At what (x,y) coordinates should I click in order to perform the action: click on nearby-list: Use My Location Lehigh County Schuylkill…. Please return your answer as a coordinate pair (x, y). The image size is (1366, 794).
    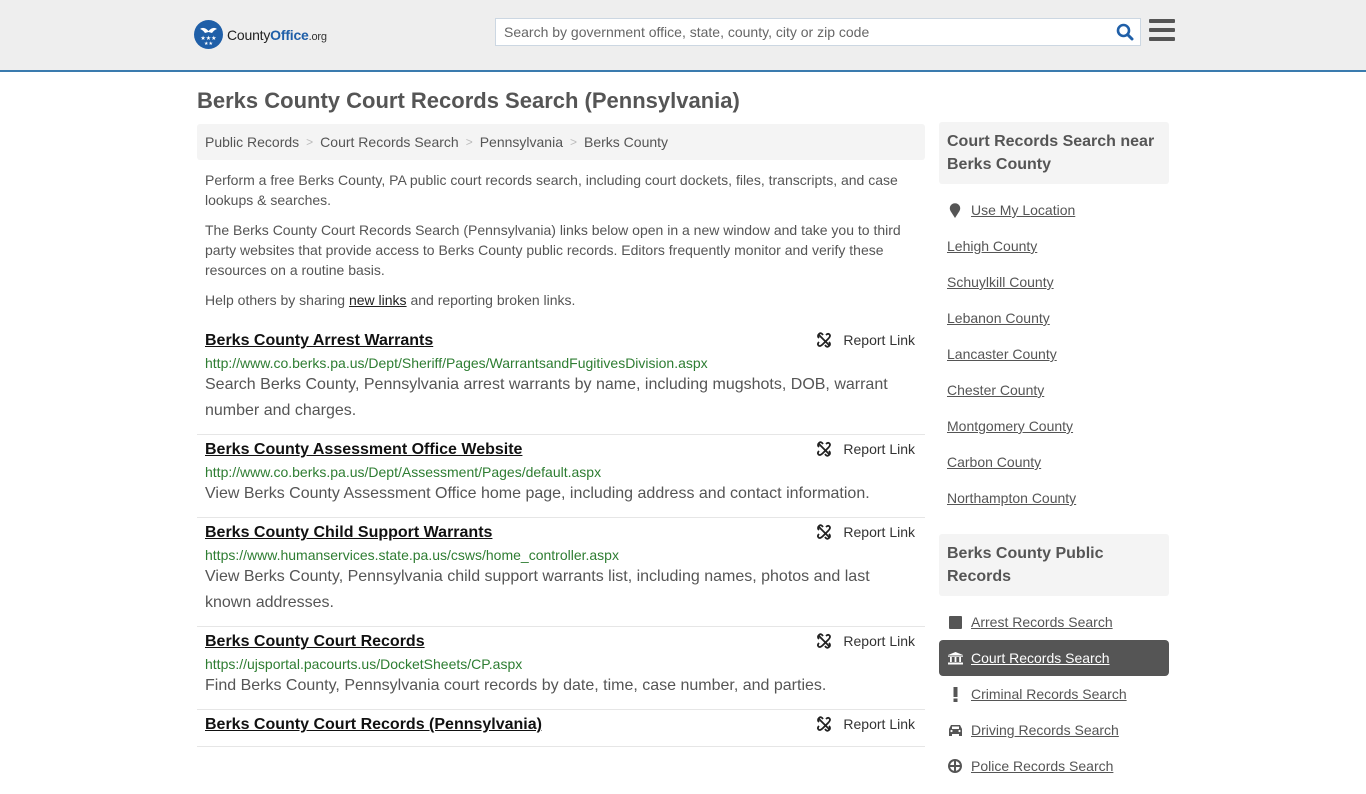
    Looking at the image, I should click on (1054, 355).